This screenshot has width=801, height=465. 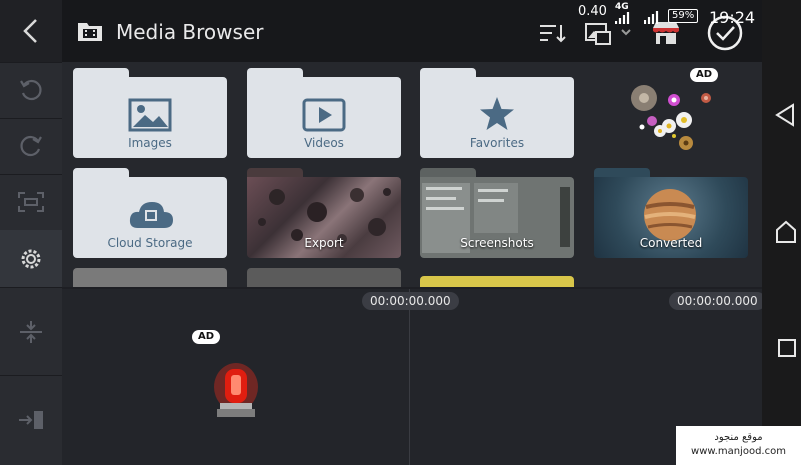 I want to click on folder-label: Images, so click(x=150, y=143).